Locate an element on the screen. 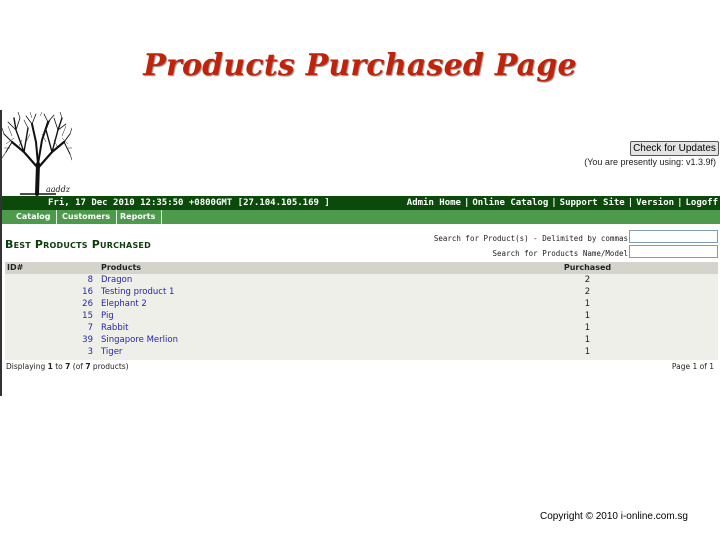  version-link: Version is located at coordinates (655, 203).